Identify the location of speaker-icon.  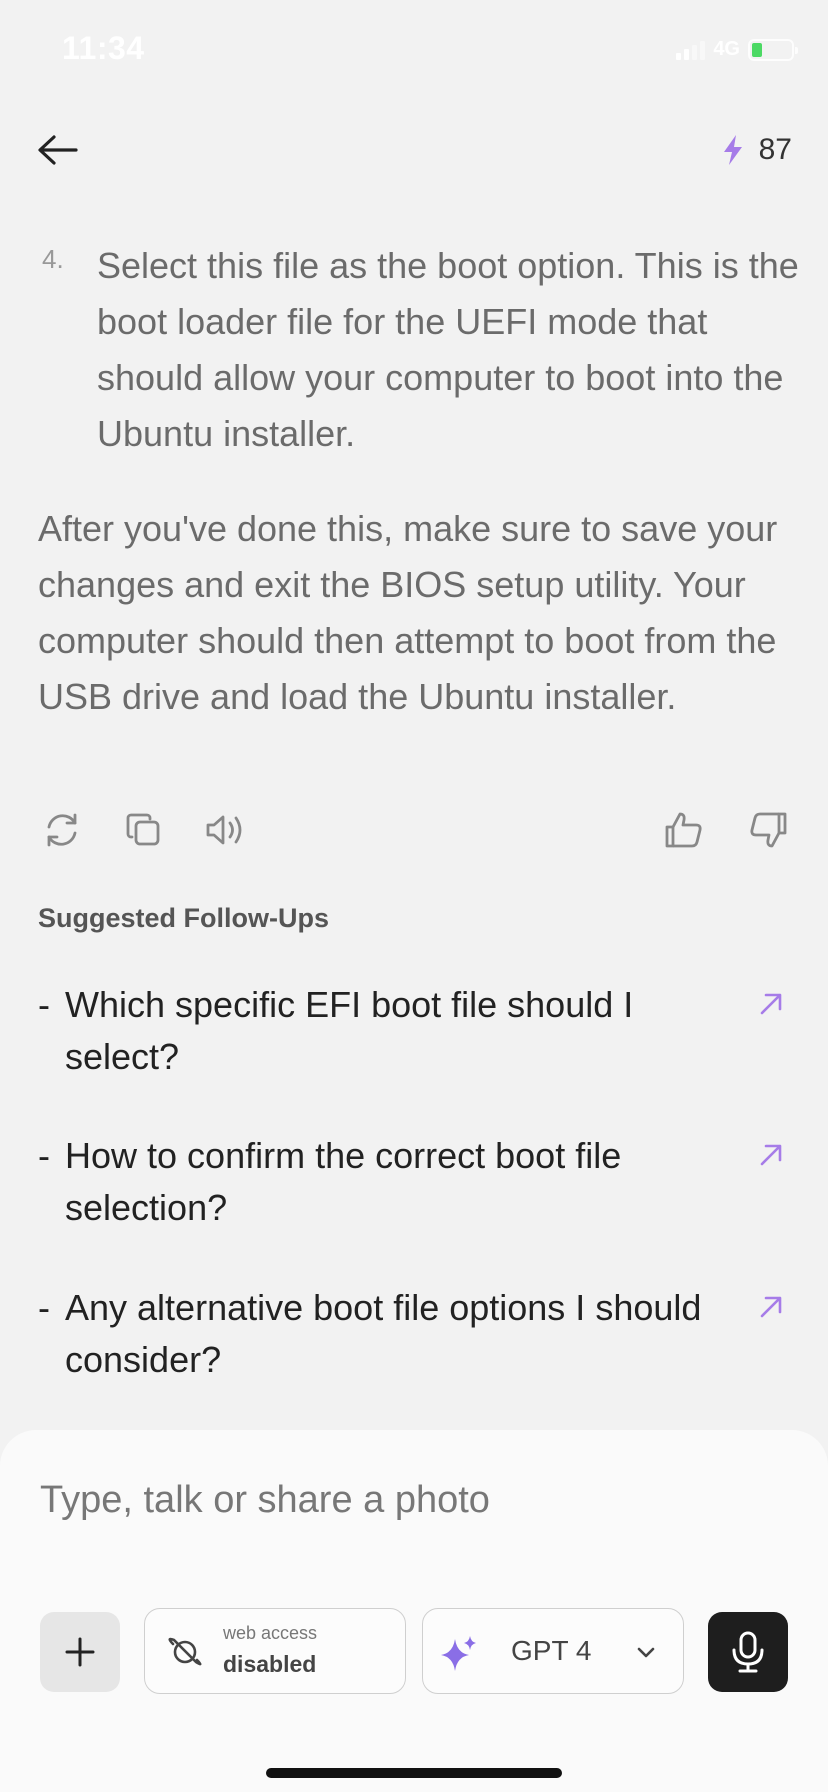
(224, 830).